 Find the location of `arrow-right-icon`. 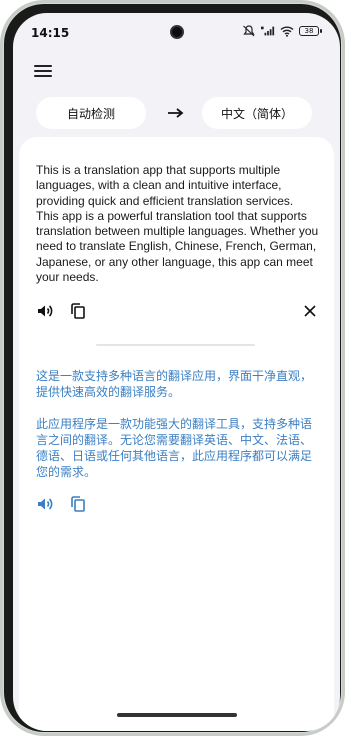

arrow-right-icon is located at coordinates (176, 113).